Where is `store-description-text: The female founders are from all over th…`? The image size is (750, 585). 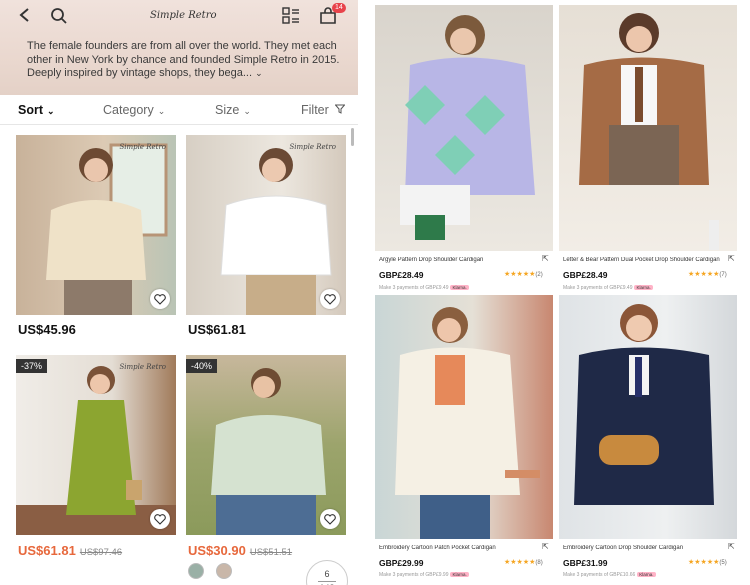 store-description-text: The female founders are from all over th… is located at coordinates (183, 59).